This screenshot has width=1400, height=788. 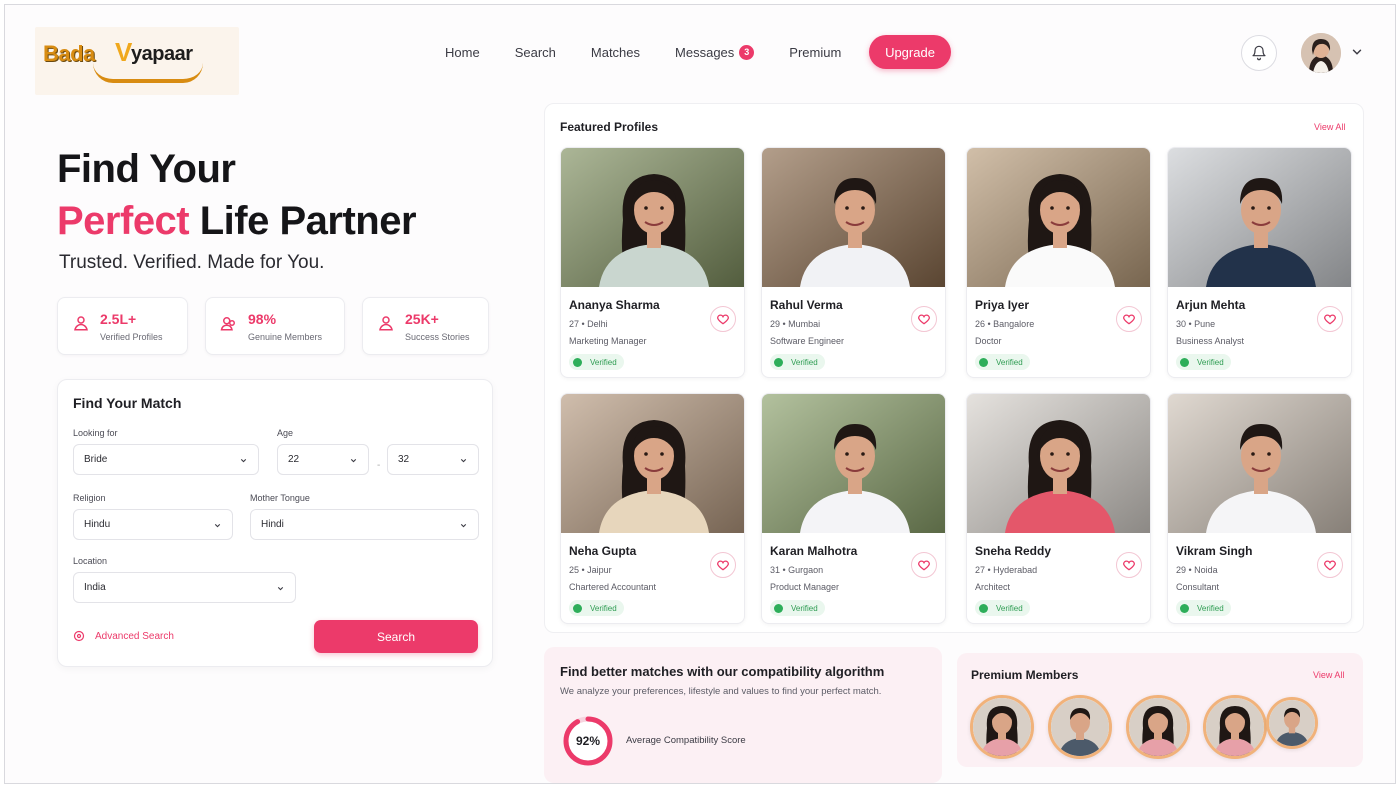 I want to click on profile-age-city: 29 • Mumbai, so click(x=795, y=324).